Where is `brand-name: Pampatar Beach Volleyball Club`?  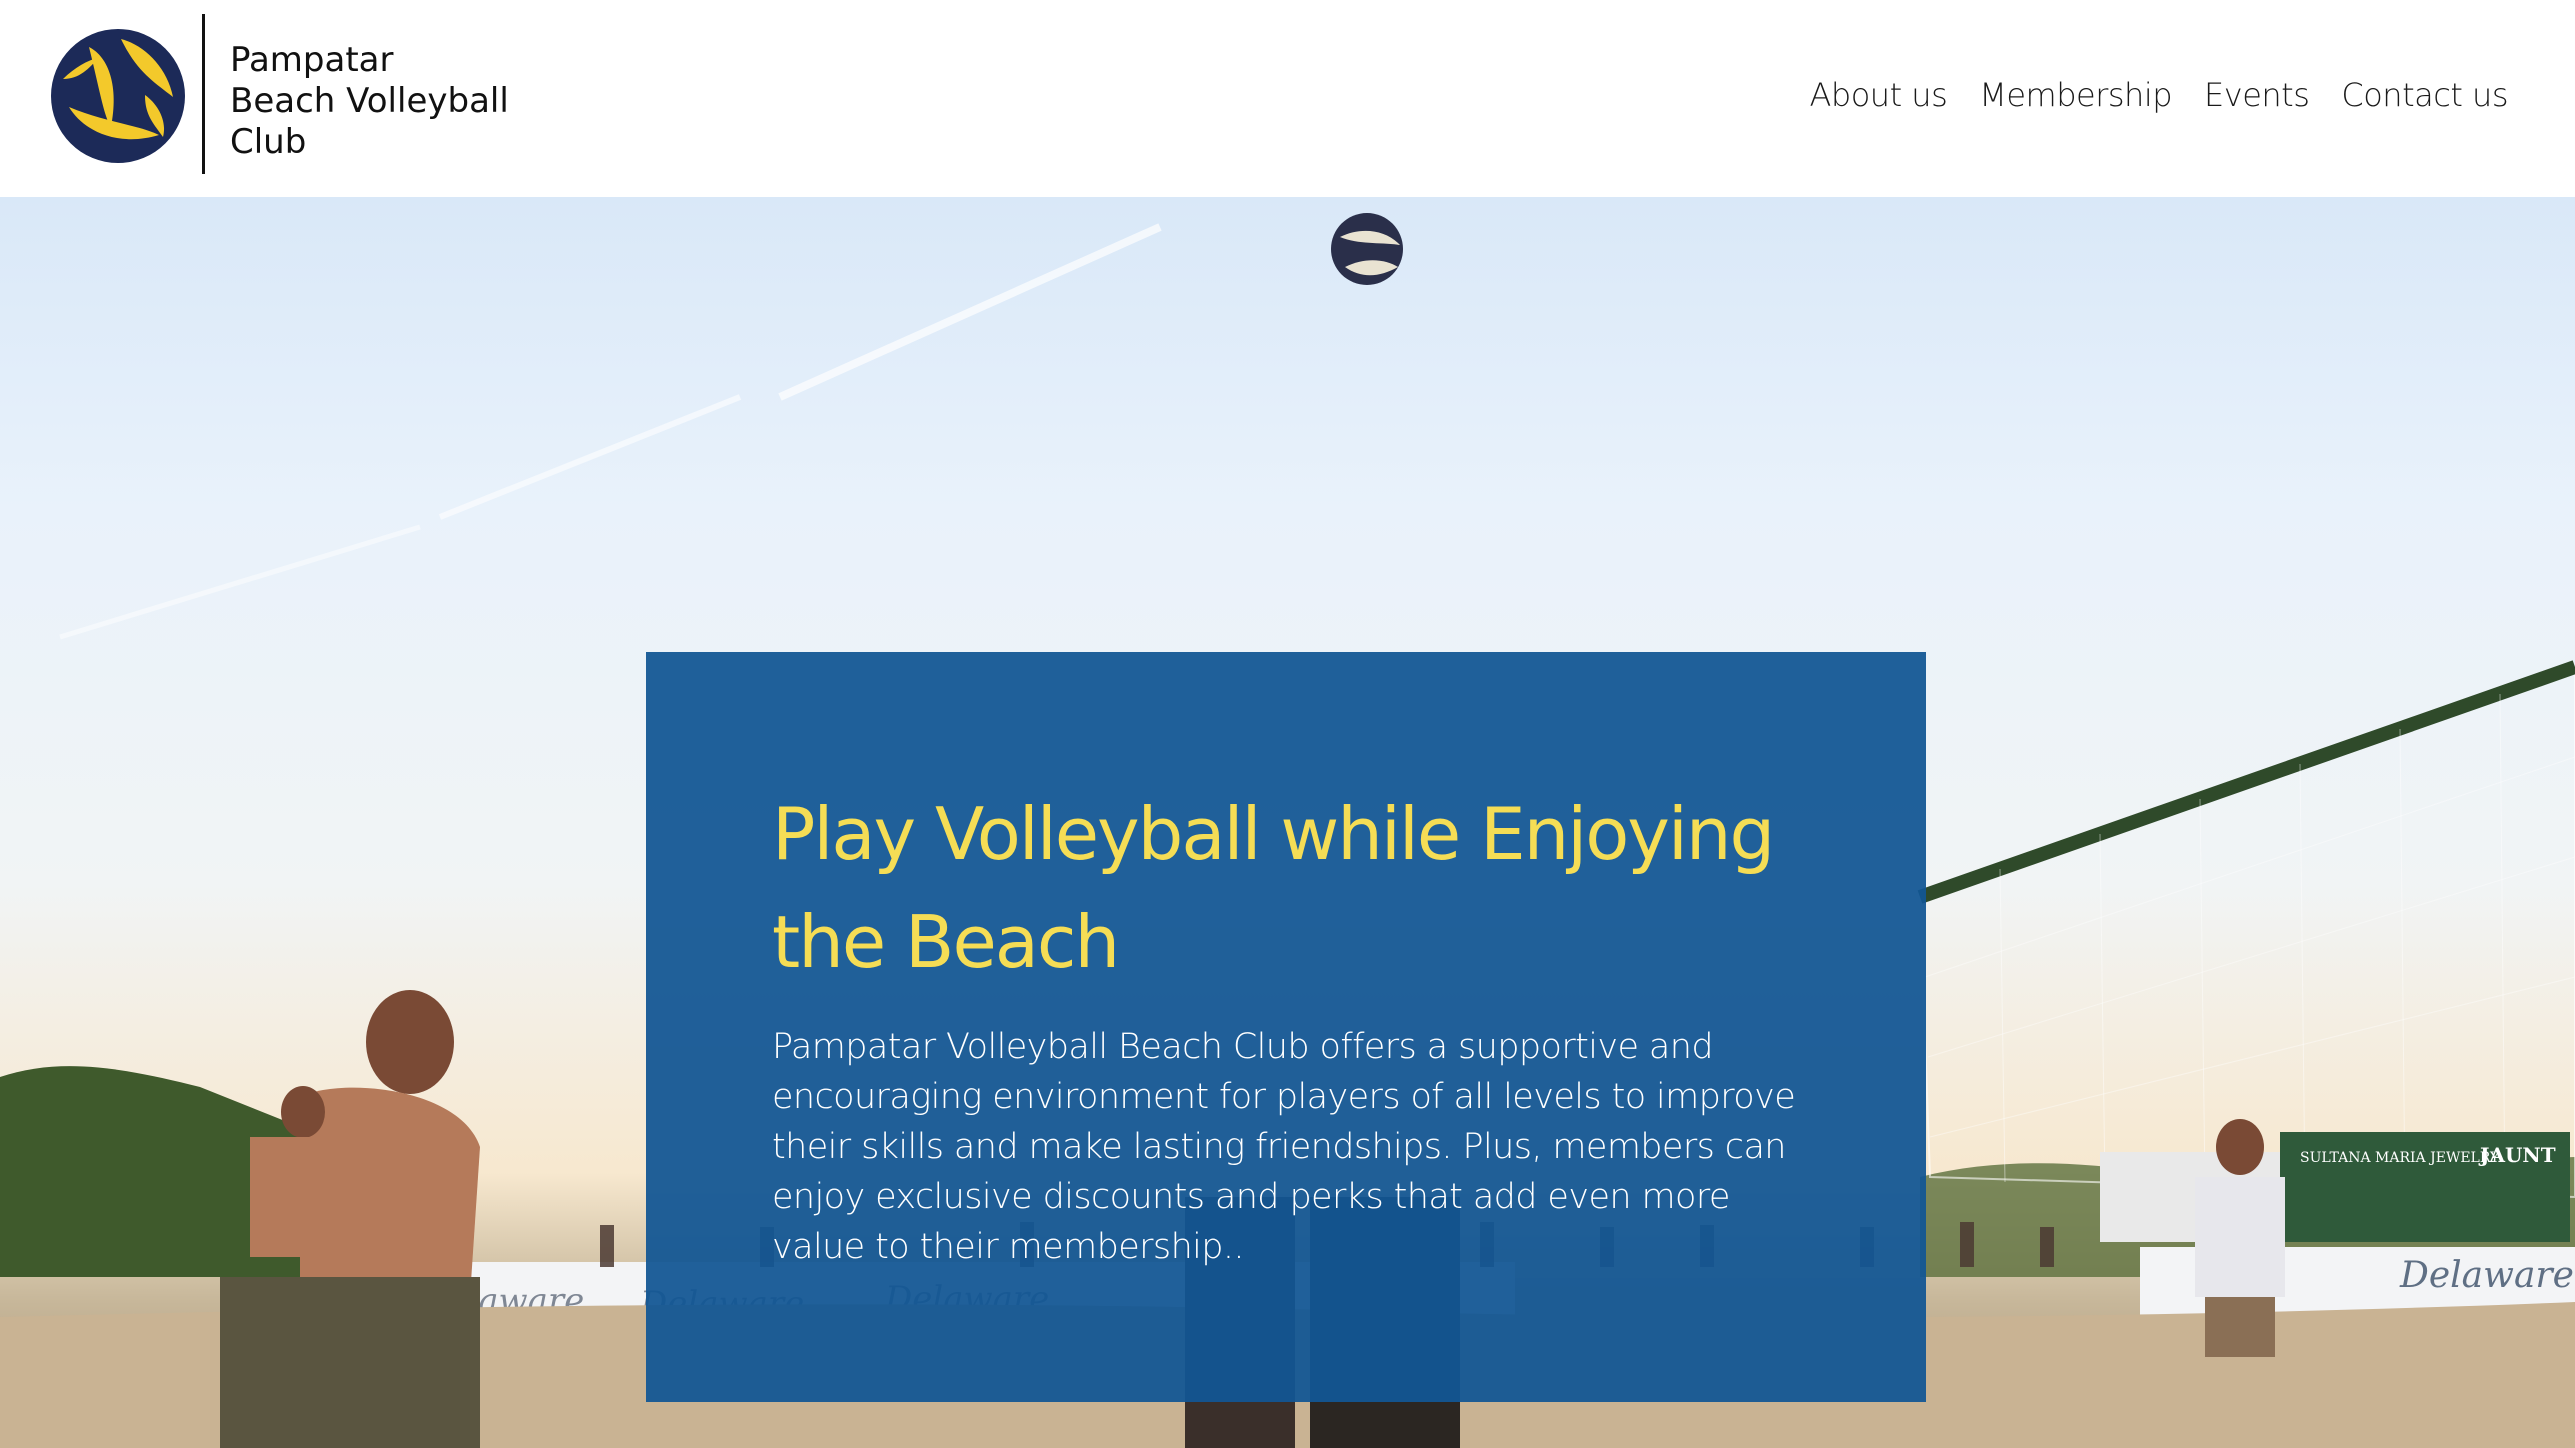
brand-name: Pampatar Beach Volleyball Club is located at coordinates (369, 101).